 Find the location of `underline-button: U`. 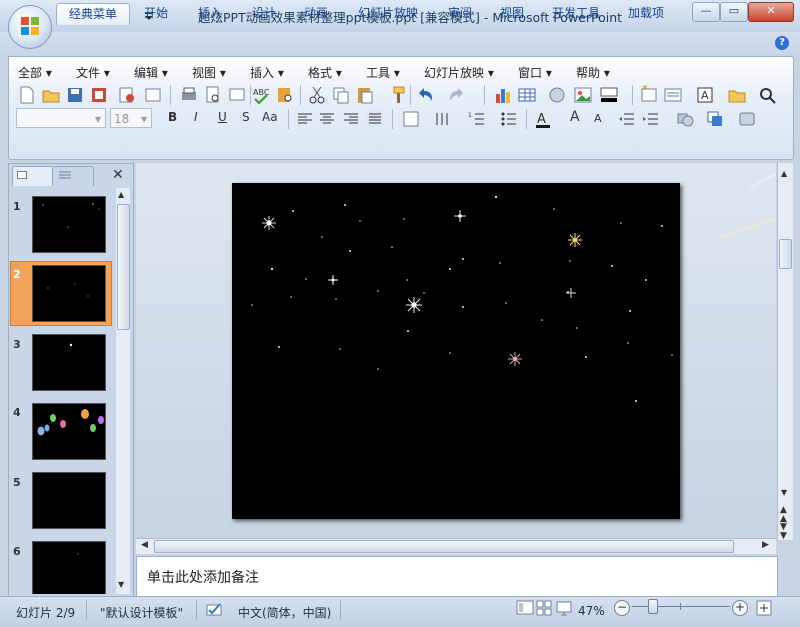

underline-button: U is located at coordinates (222, 117).